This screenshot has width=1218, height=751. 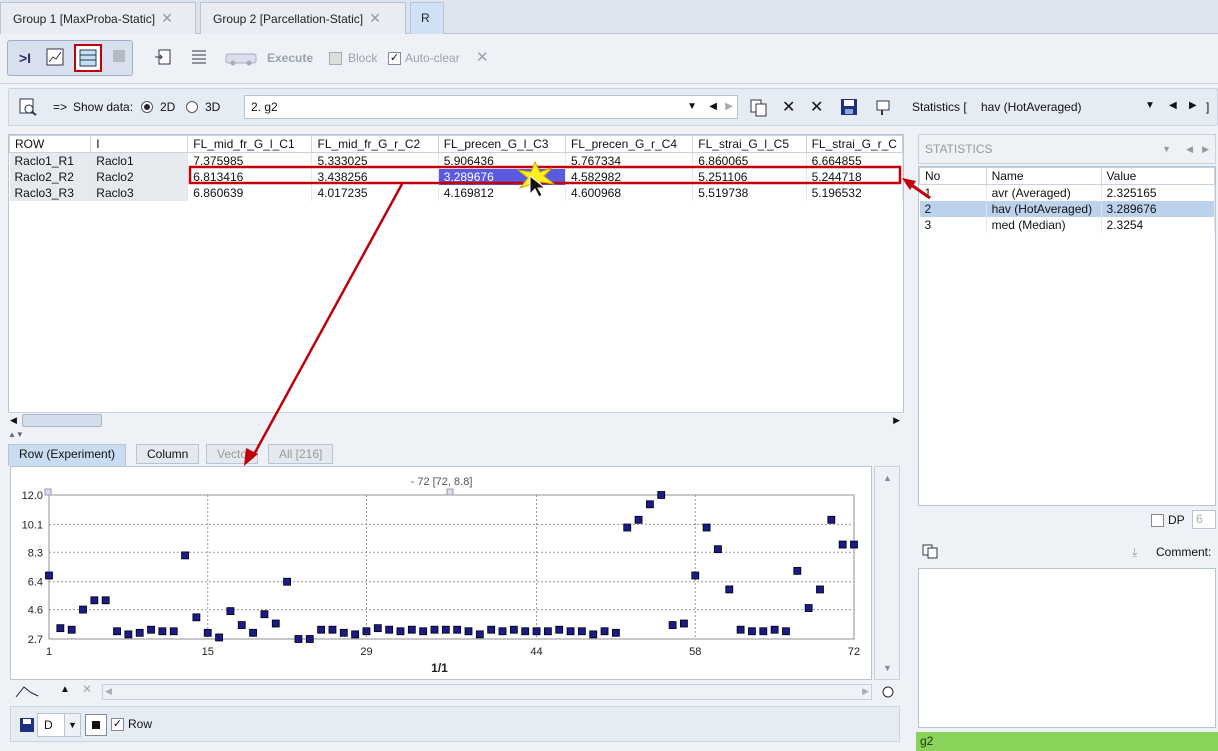 I want to click on comment-textarea, so click(x=1067, y=648).